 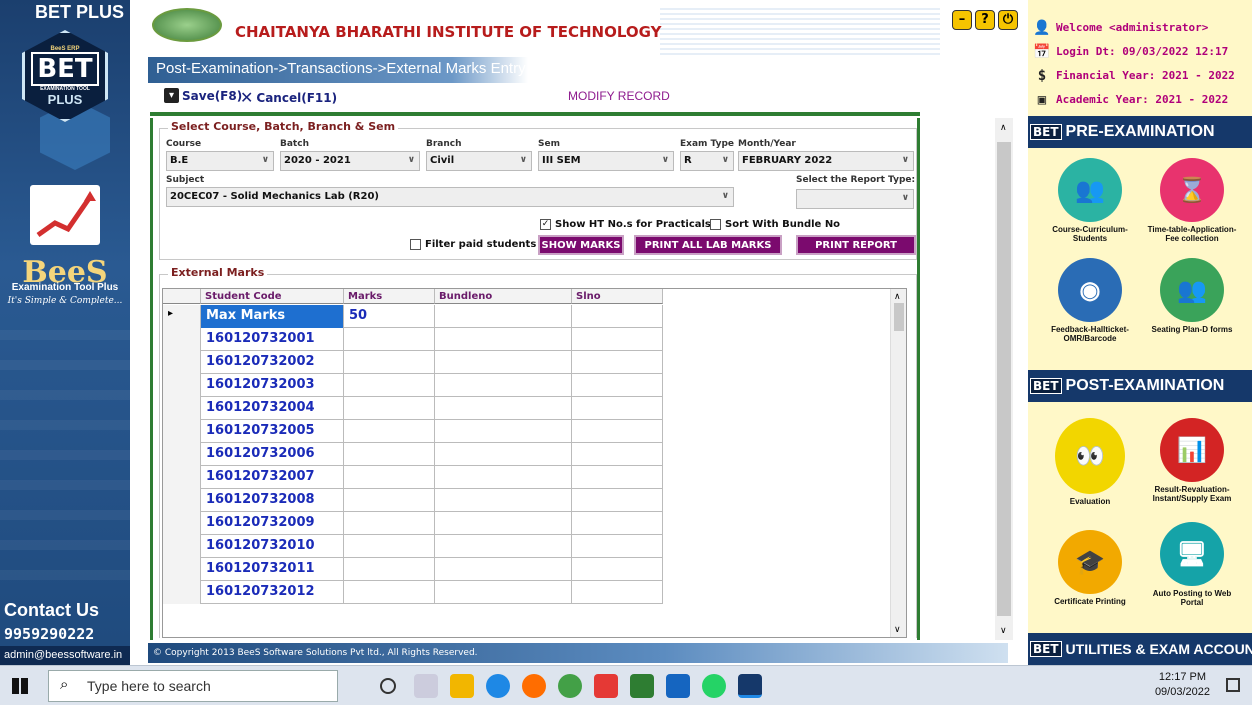 I want to click on table-row: 160120732010, so click(x=413, y=546).